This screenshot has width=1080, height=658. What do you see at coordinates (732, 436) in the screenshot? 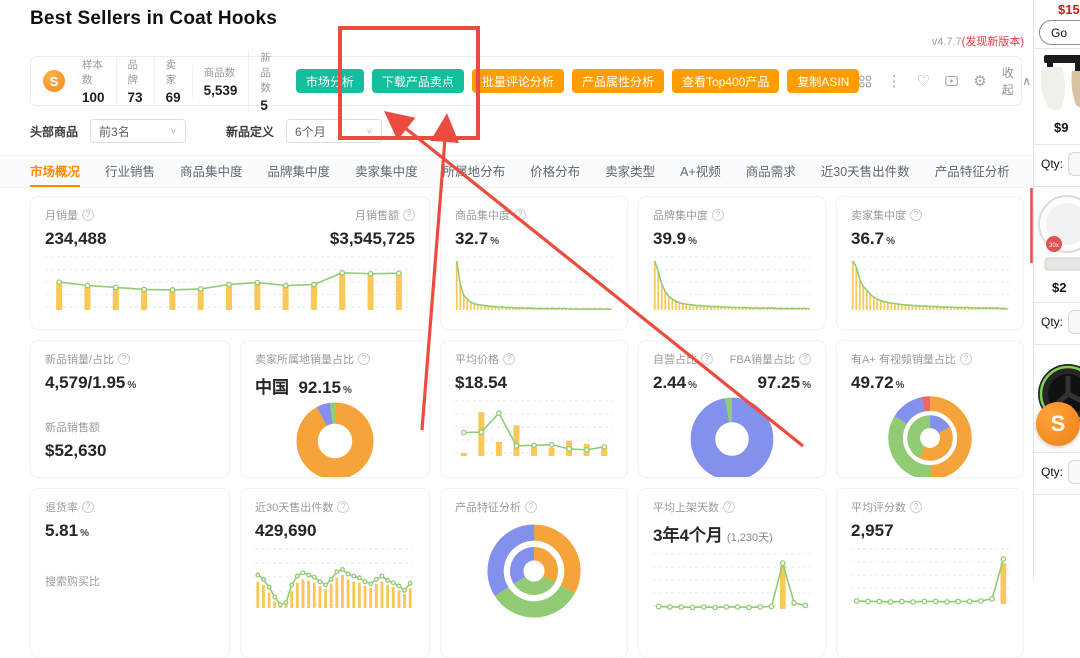
I see `fba-donut-chart` at bounding box center [732, 436].